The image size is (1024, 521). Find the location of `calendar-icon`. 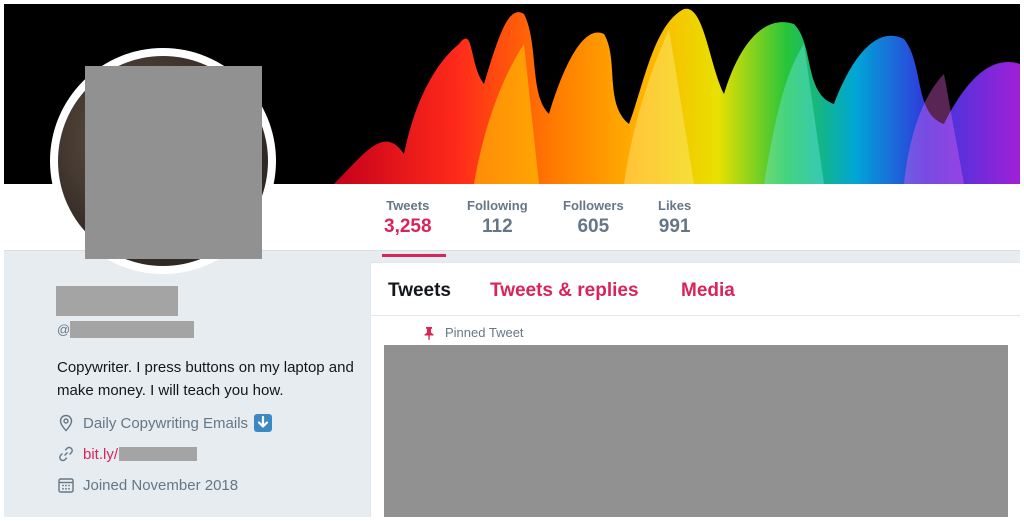

calendar-icon is located at coordinates (66, 485).